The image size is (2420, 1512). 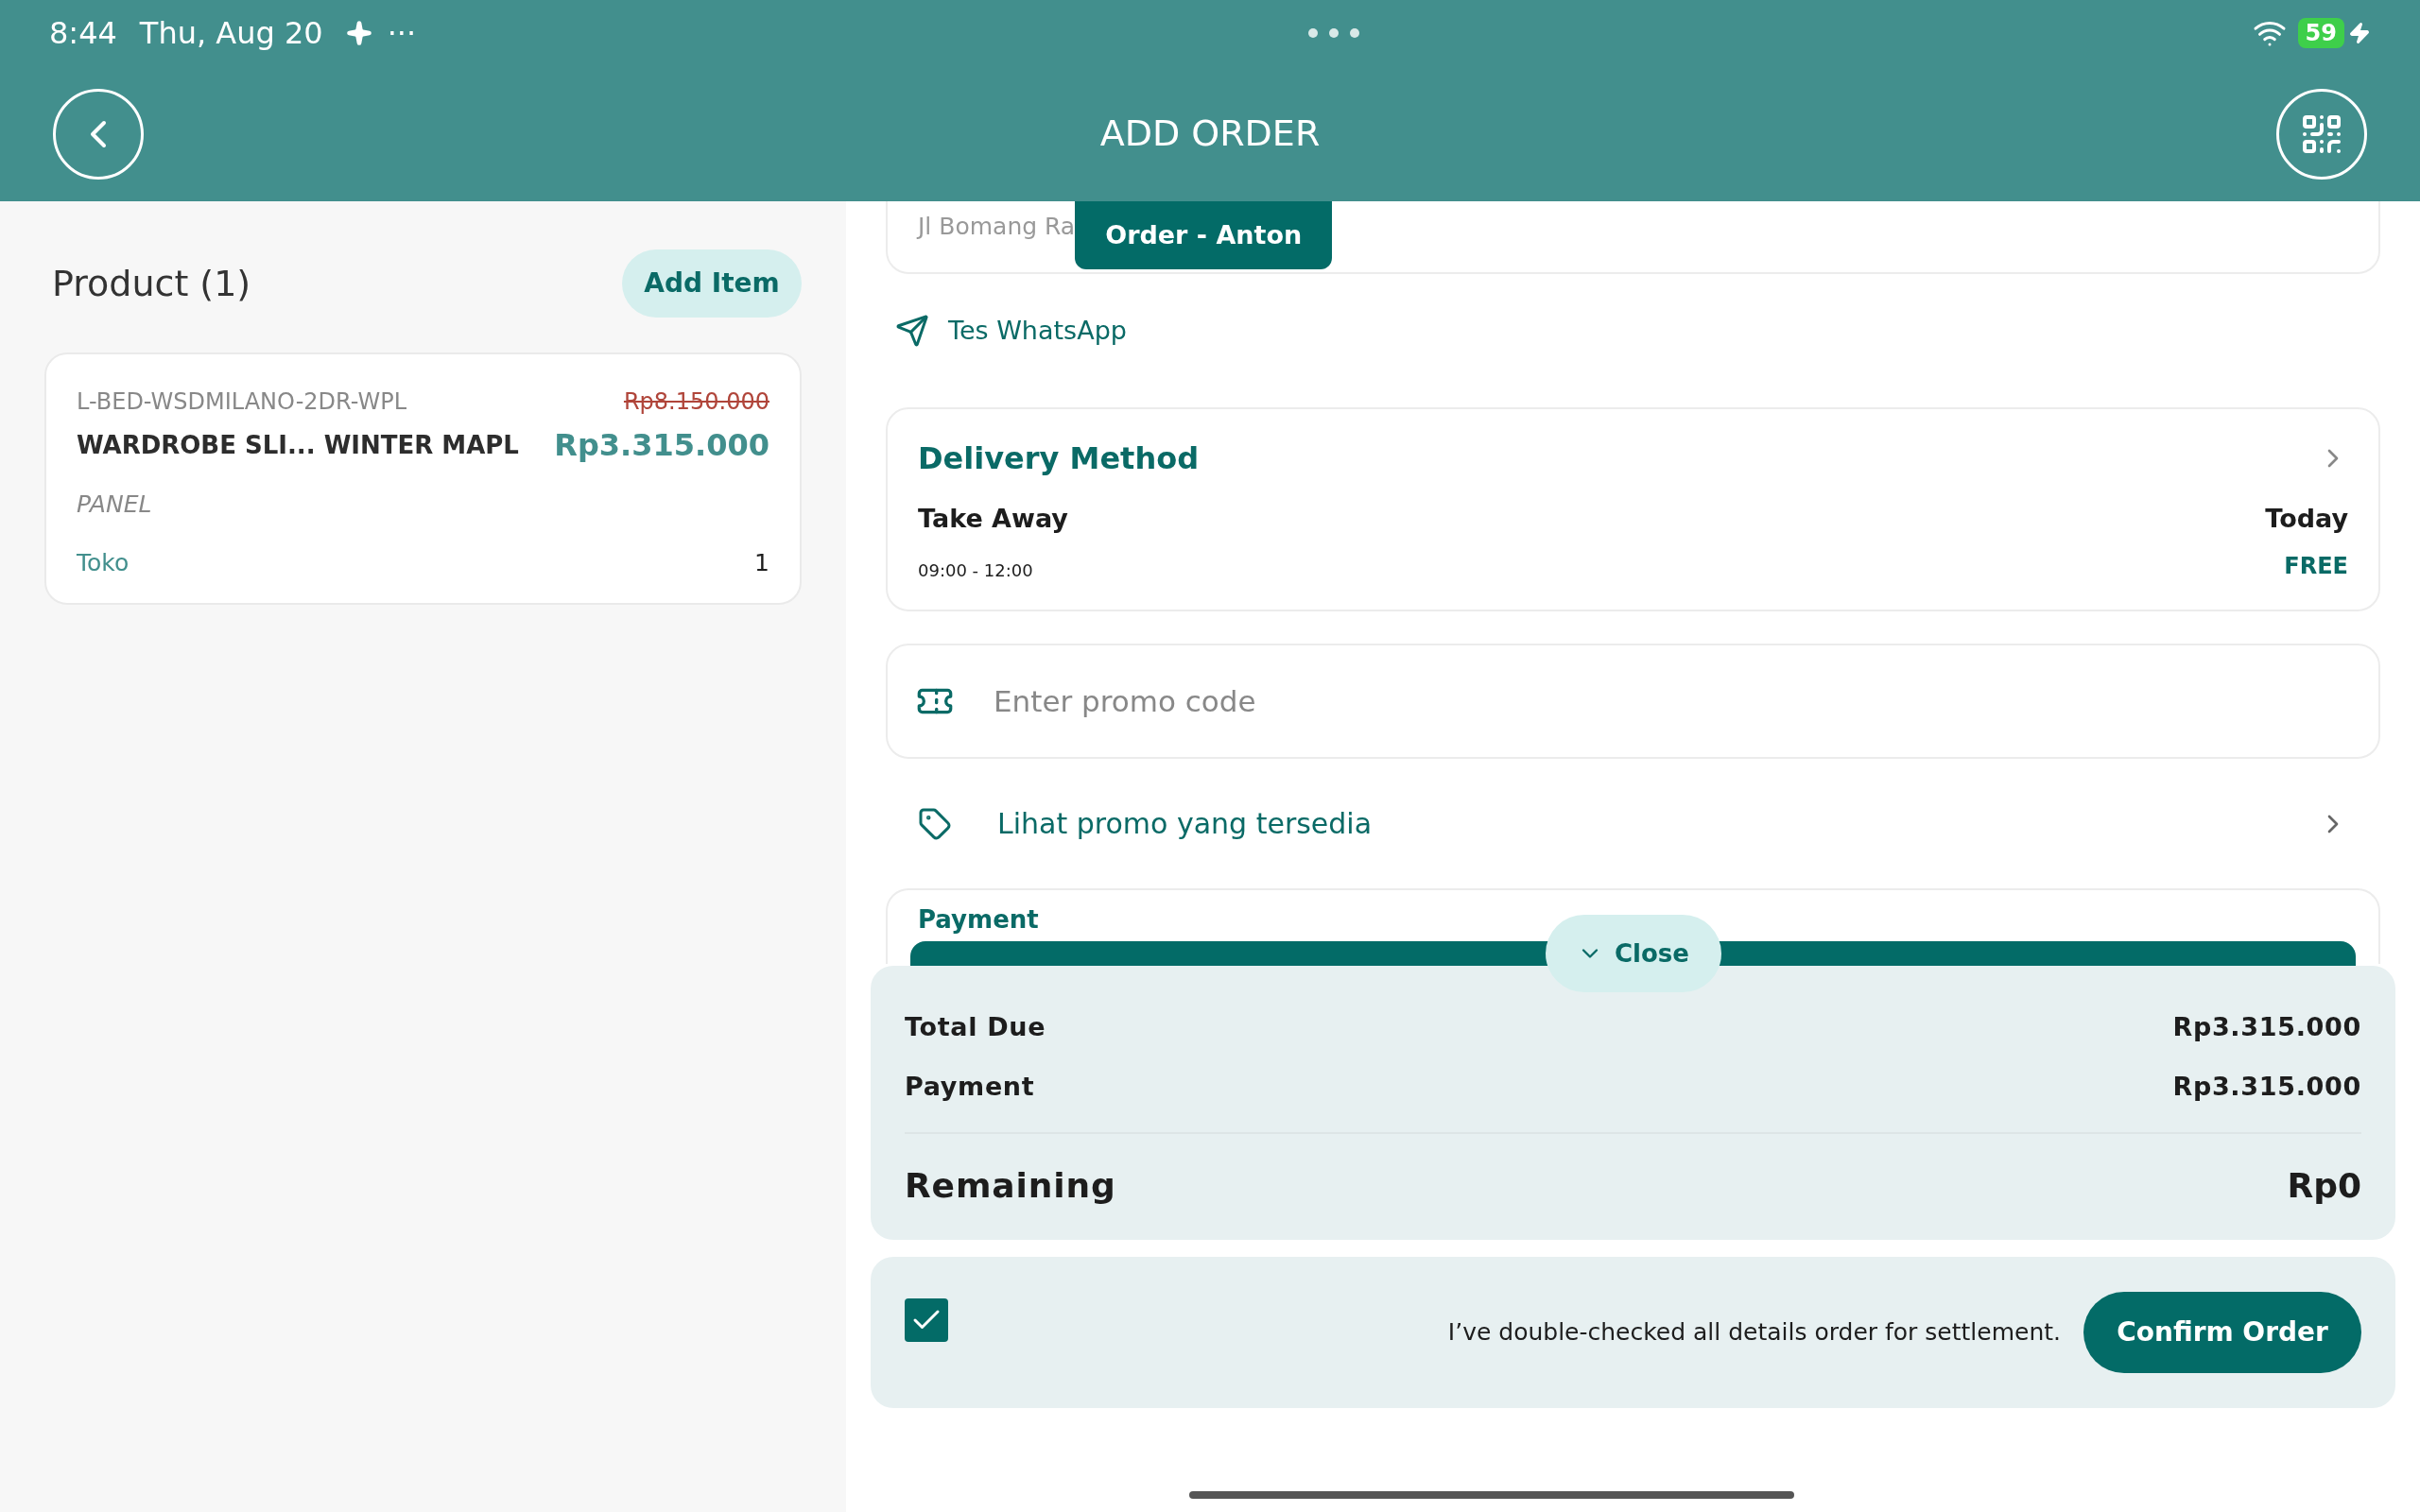 I want to click on product-card: L-BED-WSDMILANO-2DR-WPL Rp8.150.000 WARDROBE SLI... WINTER MAPL Rp3.315.000 PANEL Toko 1, so click(x=423, y=478).